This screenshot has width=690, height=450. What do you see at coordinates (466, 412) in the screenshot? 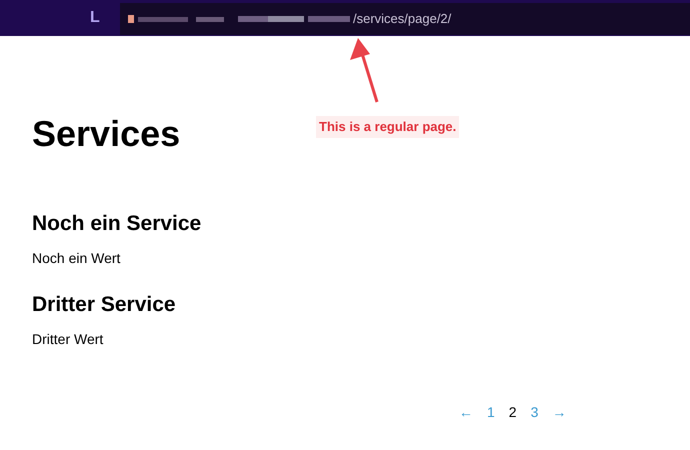
I see `previous-page-link: ←` at bounding box center [466, 412].